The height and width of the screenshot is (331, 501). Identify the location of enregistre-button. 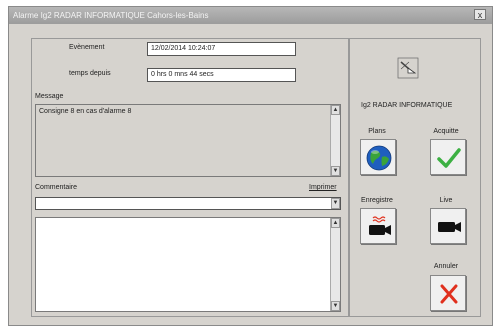
(378, 226).